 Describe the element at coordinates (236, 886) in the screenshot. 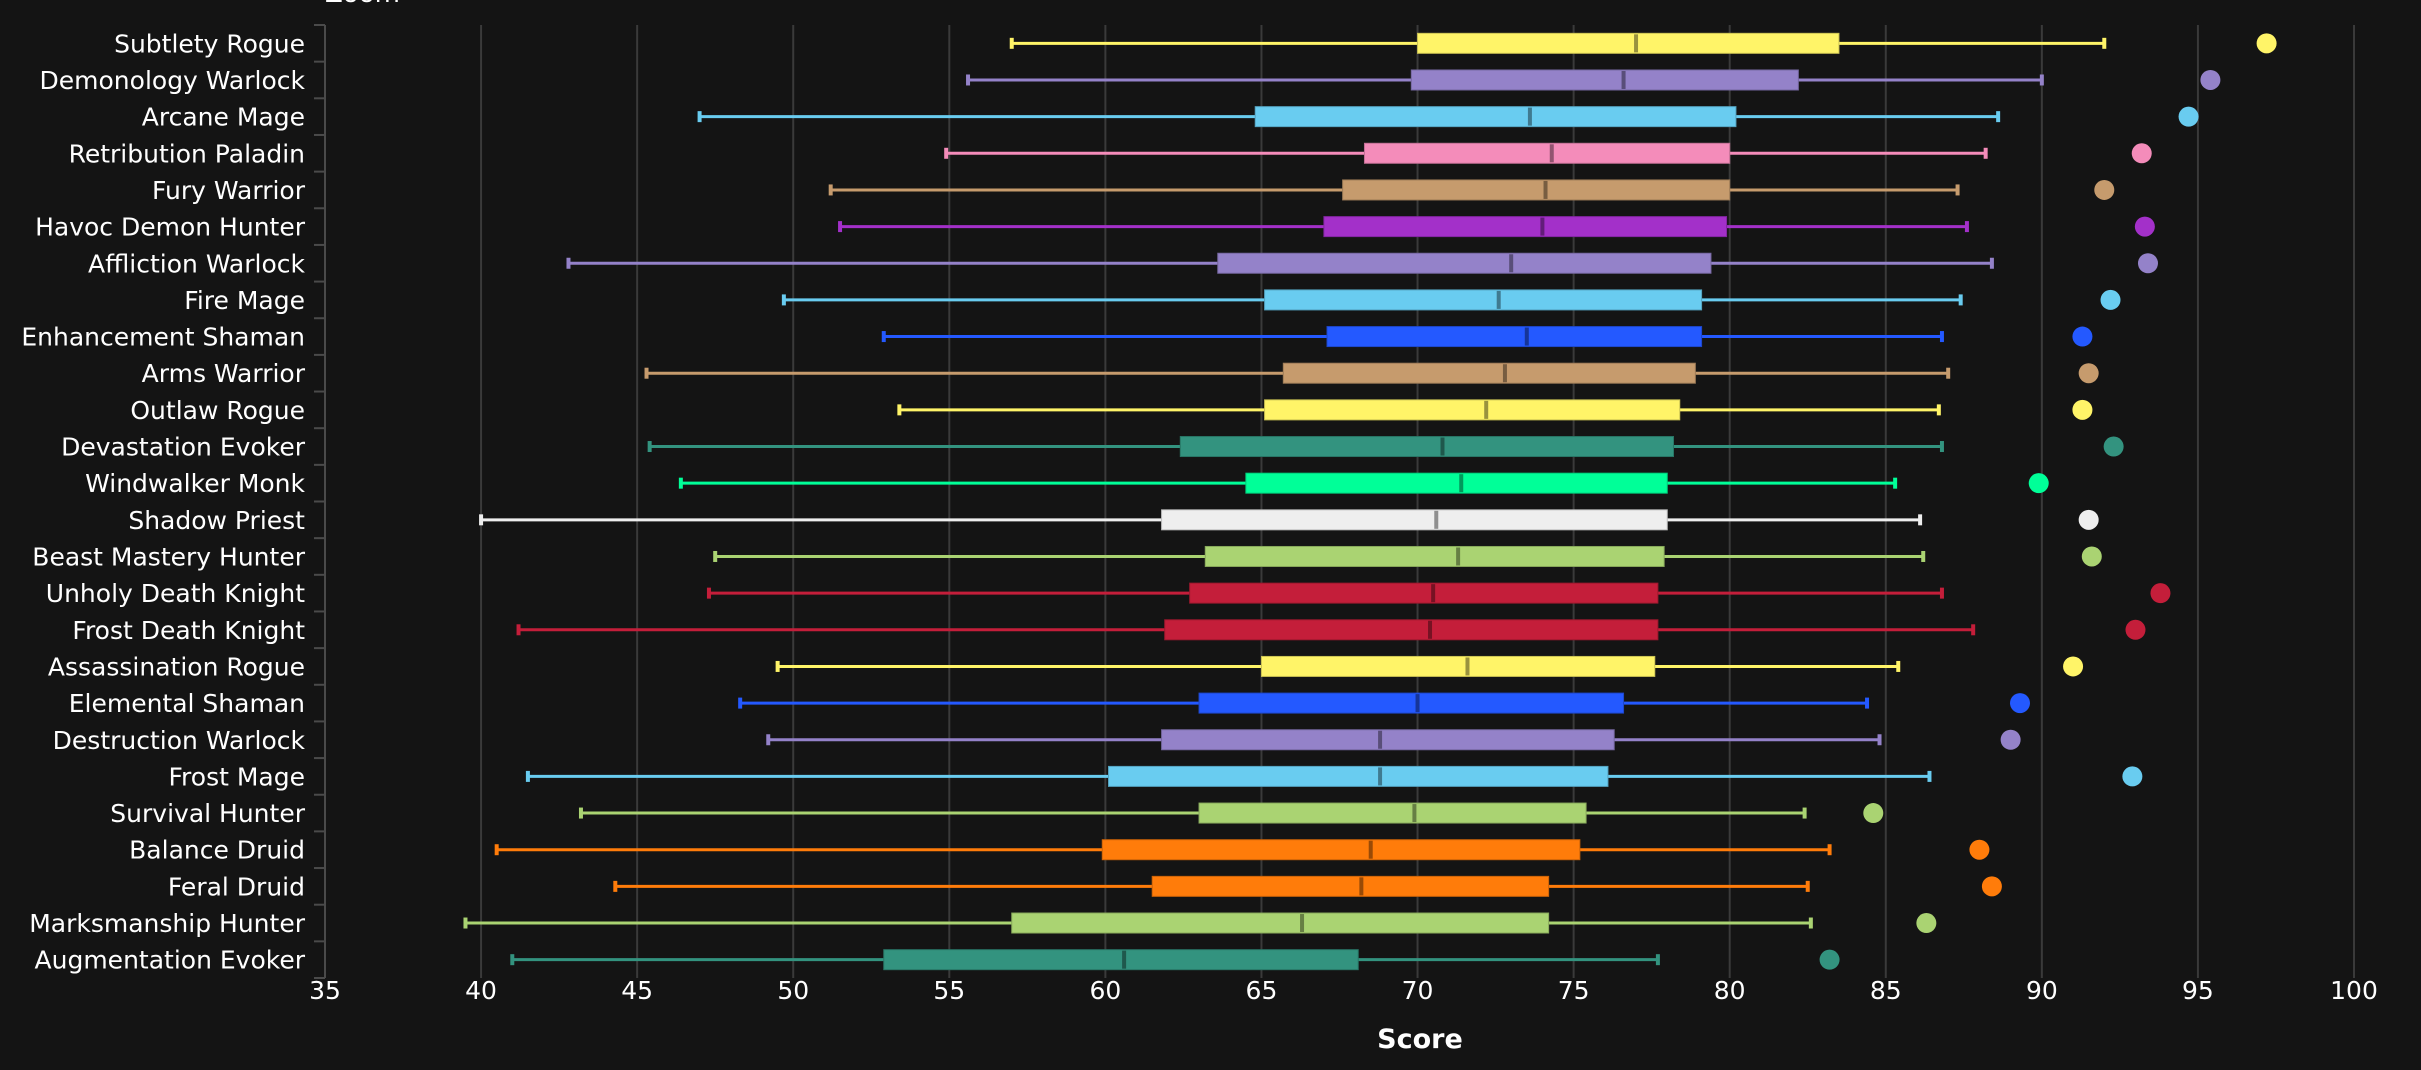

I see `category-label: Feral Druid` at that location.